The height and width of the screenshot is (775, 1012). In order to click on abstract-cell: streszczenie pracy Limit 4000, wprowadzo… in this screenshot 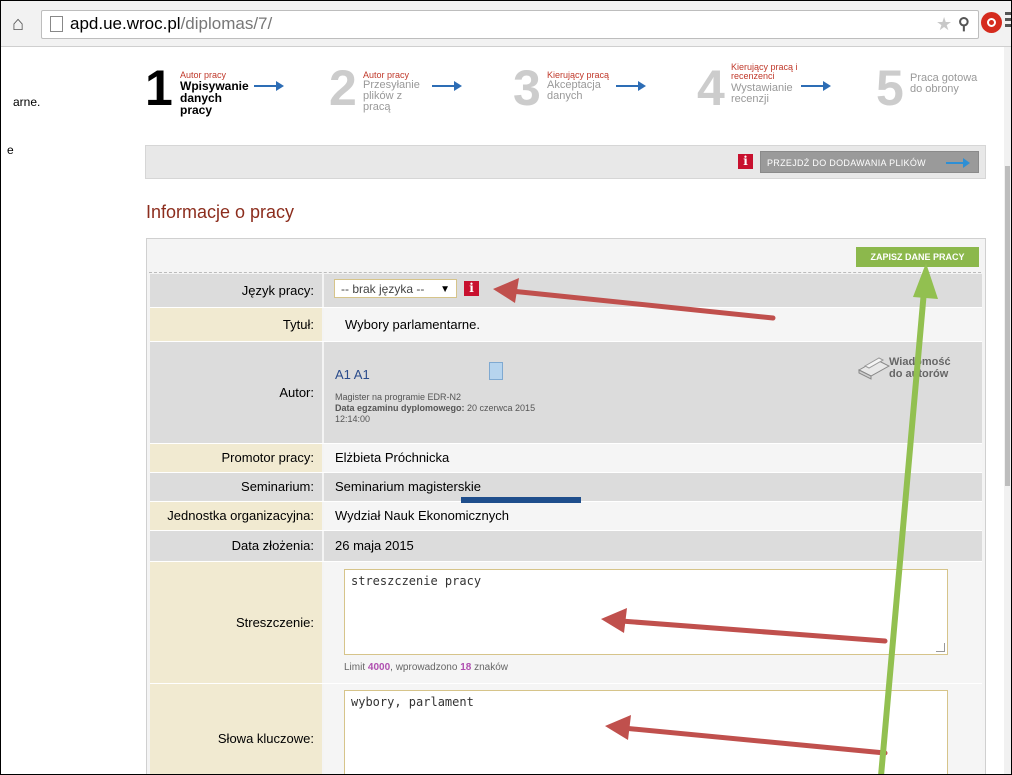, I will do `click(653, 622)`.